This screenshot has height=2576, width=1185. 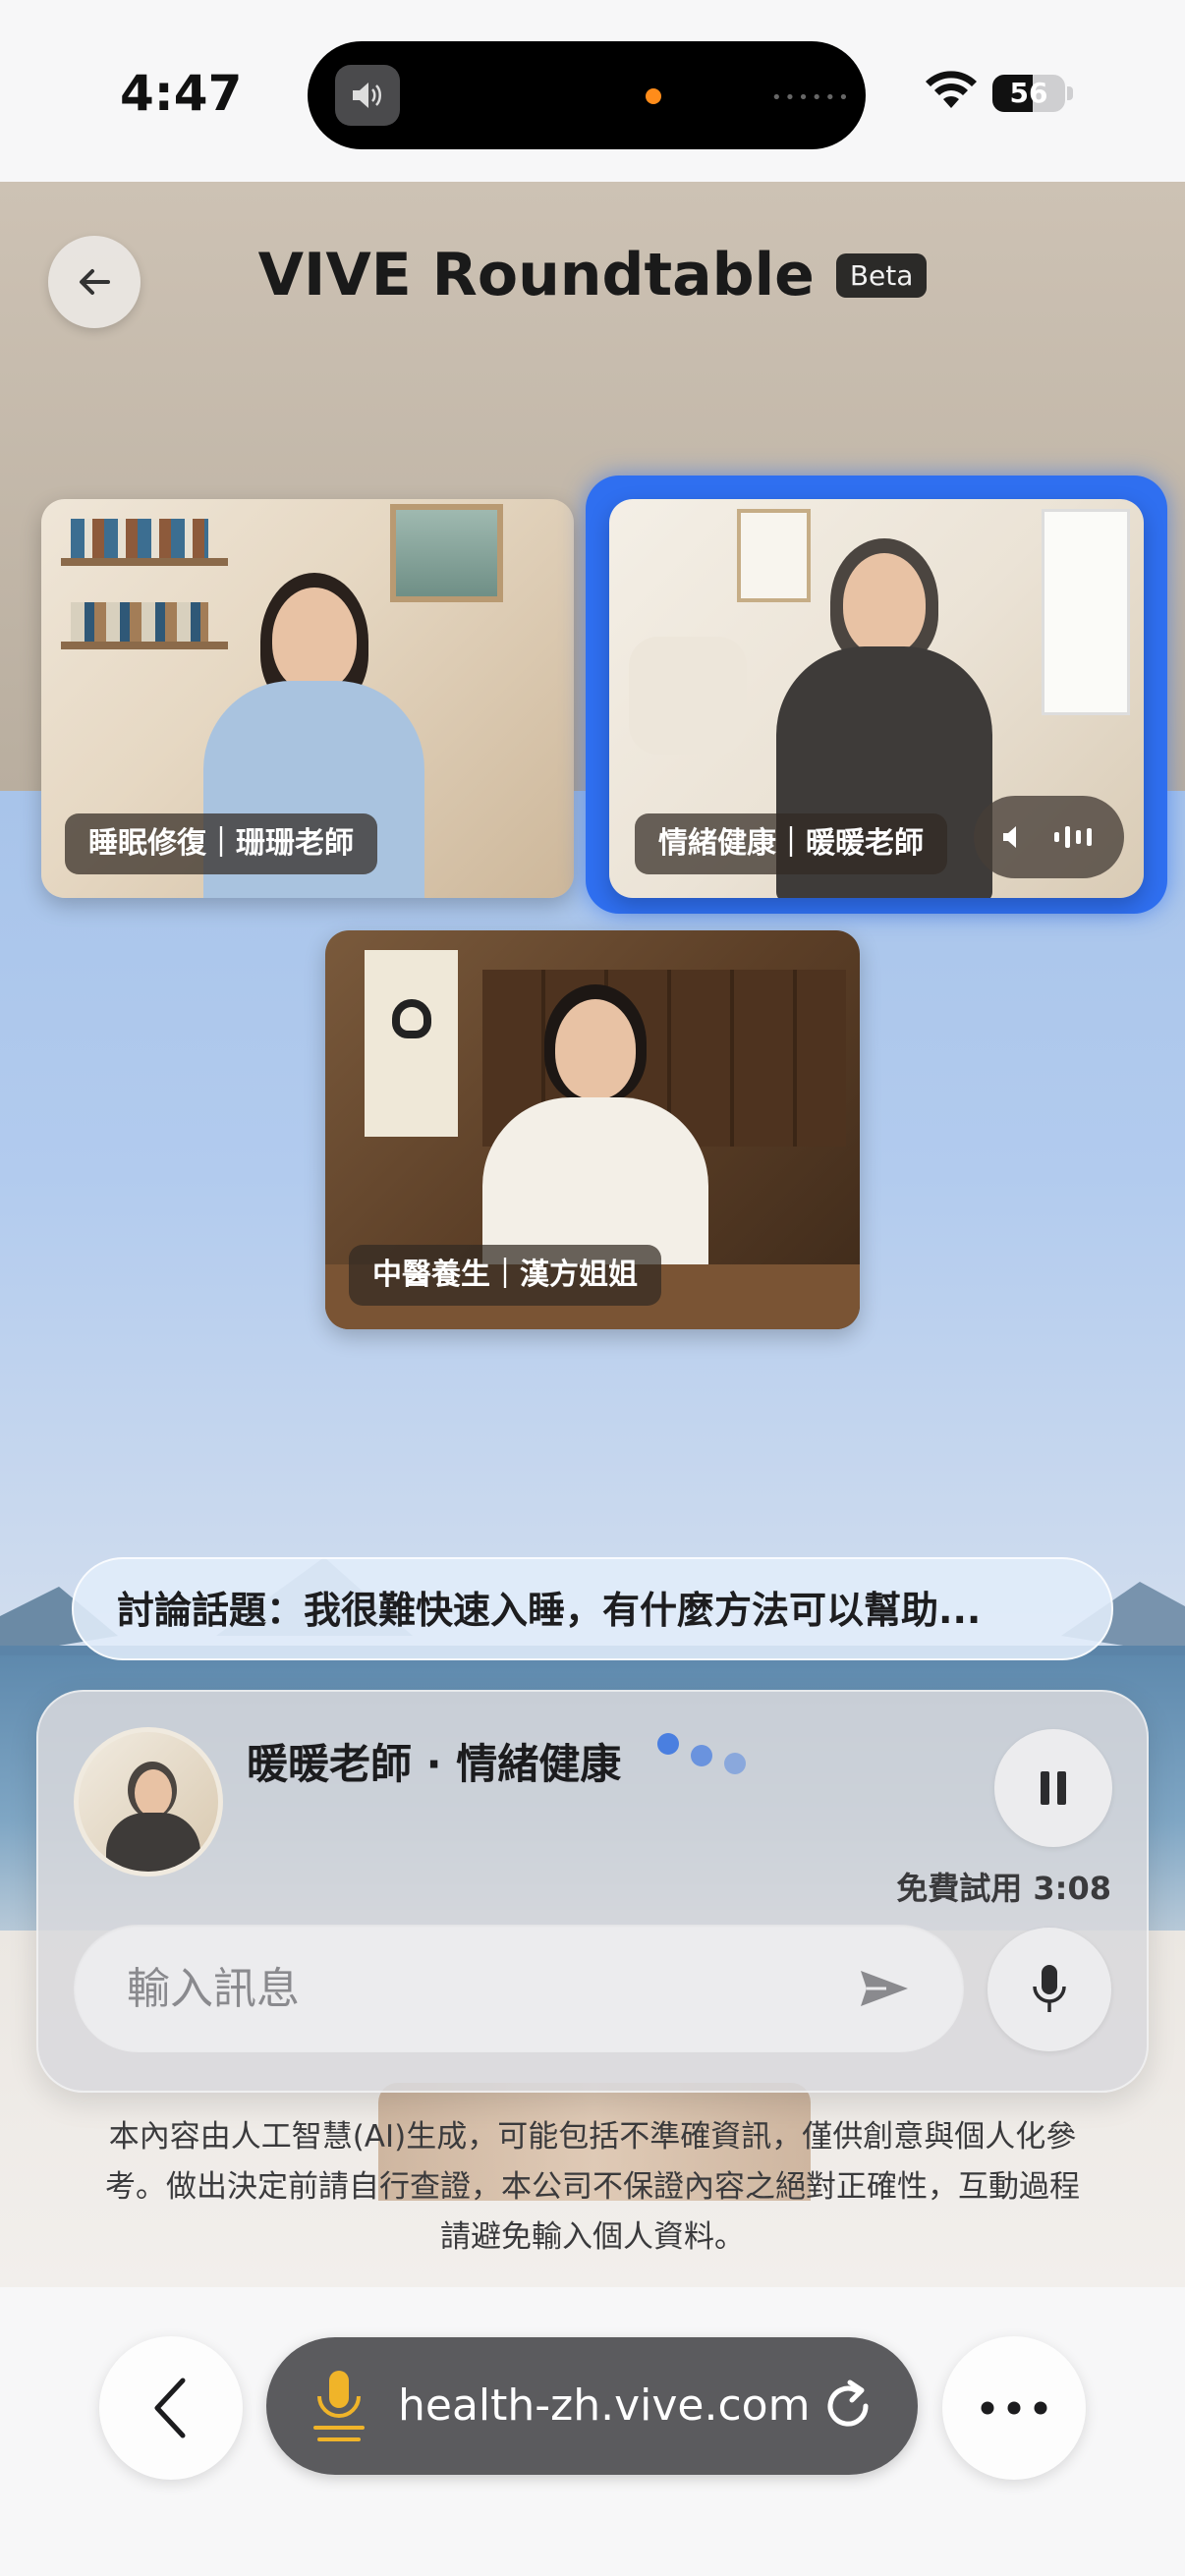 I want to click on ellipsis-icon, so click(x=1014, y=2408).